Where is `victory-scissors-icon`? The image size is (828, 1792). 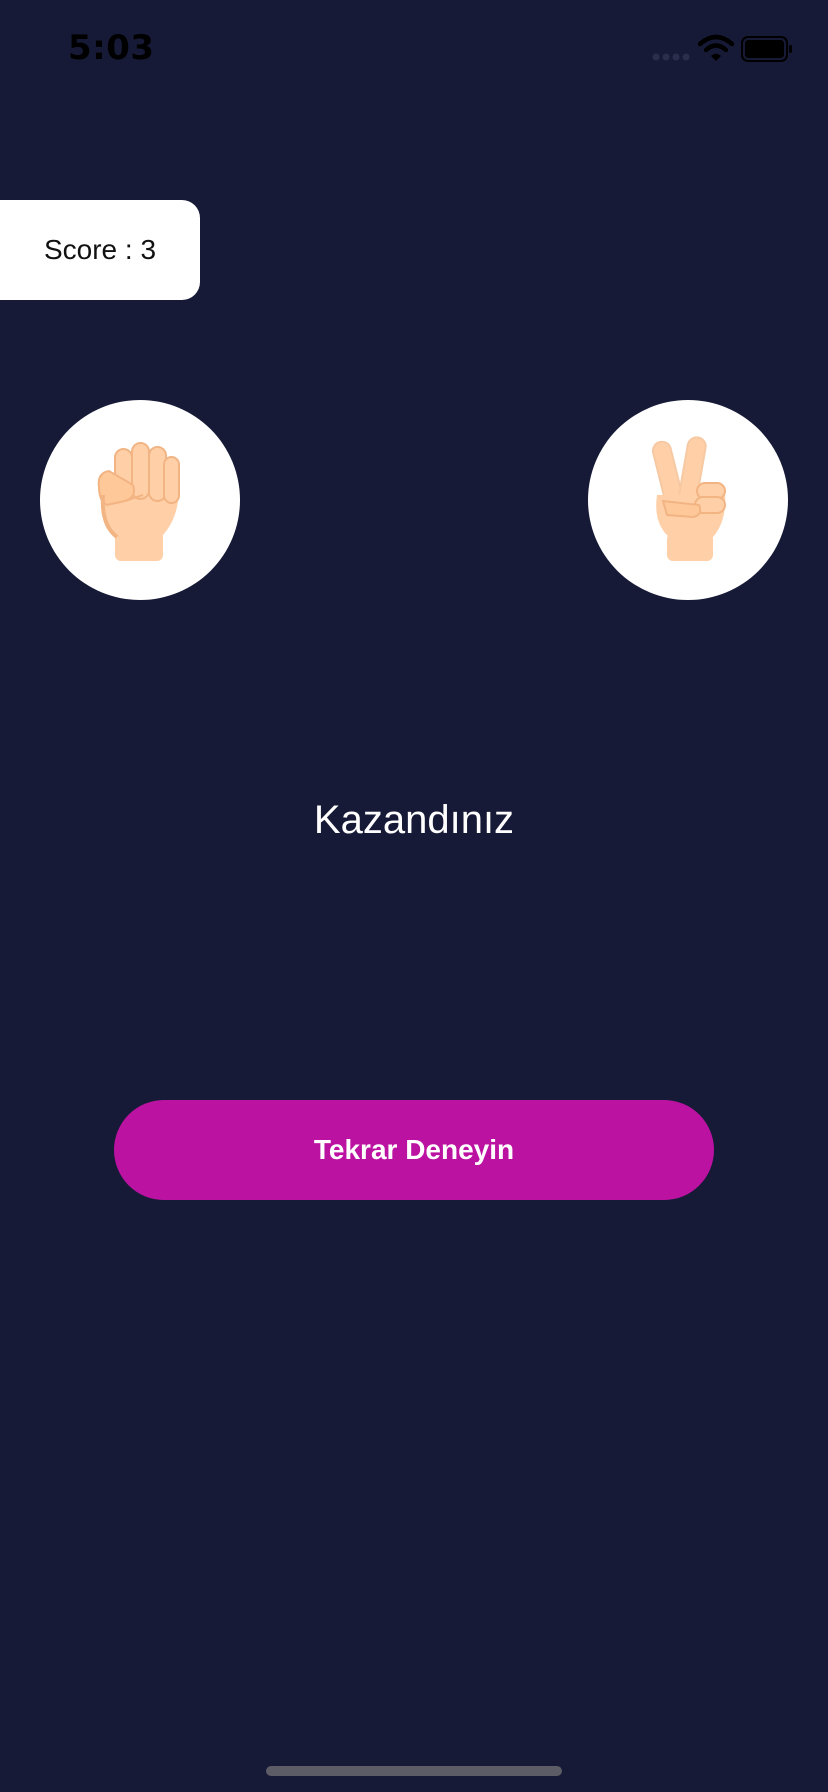 victory-scissors-icon is located at coordinates (688, 498).